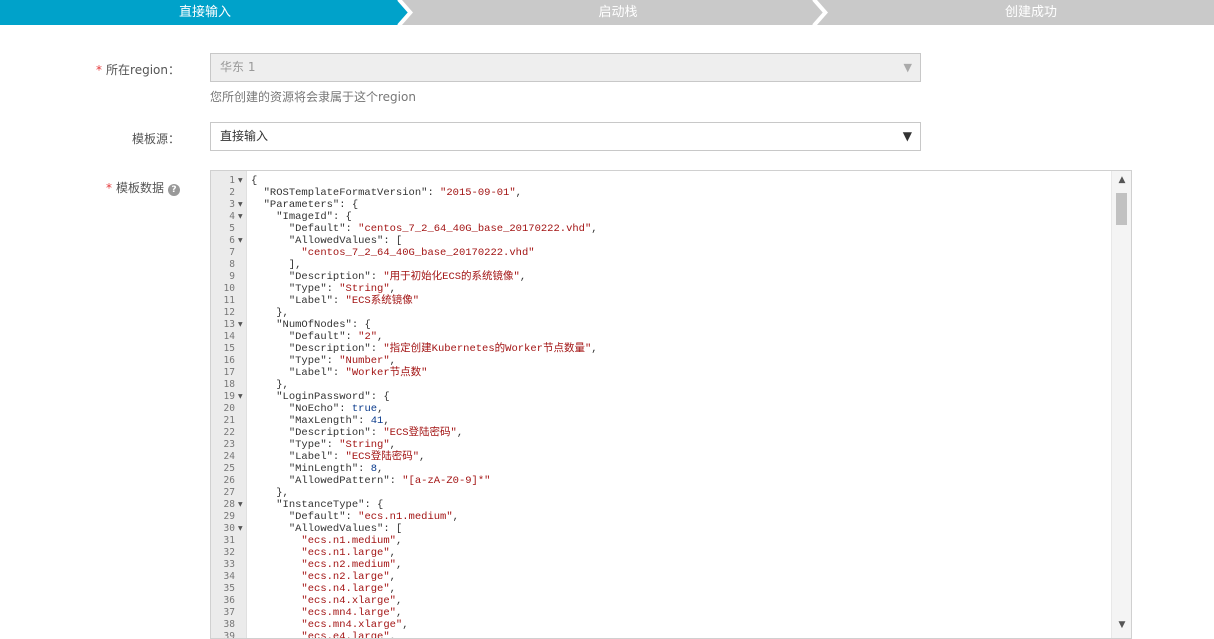  What do you see at coordinates (254, 181) in the screenshot?
I see `code-line: {` at bounding box center [254, 181].